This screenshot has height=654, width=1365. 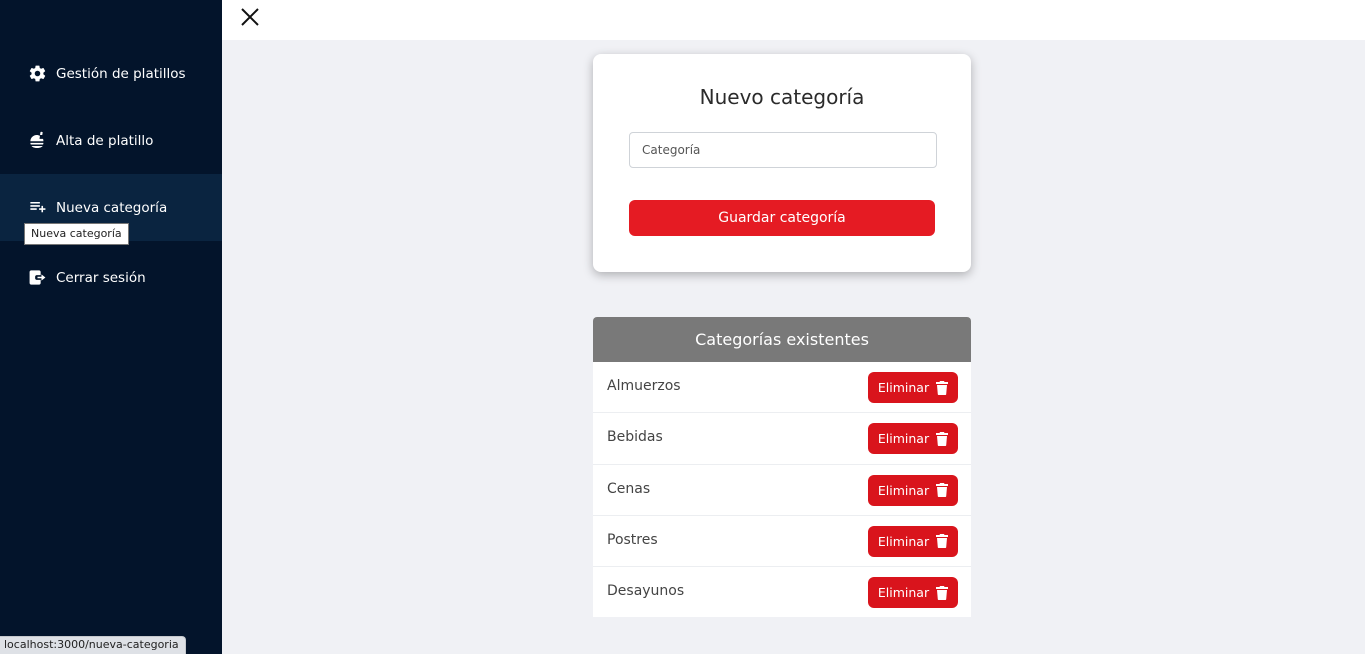 What do you see at coordinates (782, 490) in the screenshot?
I see `list-item: Cenas Eliminar` at bounding box center [782, 490].